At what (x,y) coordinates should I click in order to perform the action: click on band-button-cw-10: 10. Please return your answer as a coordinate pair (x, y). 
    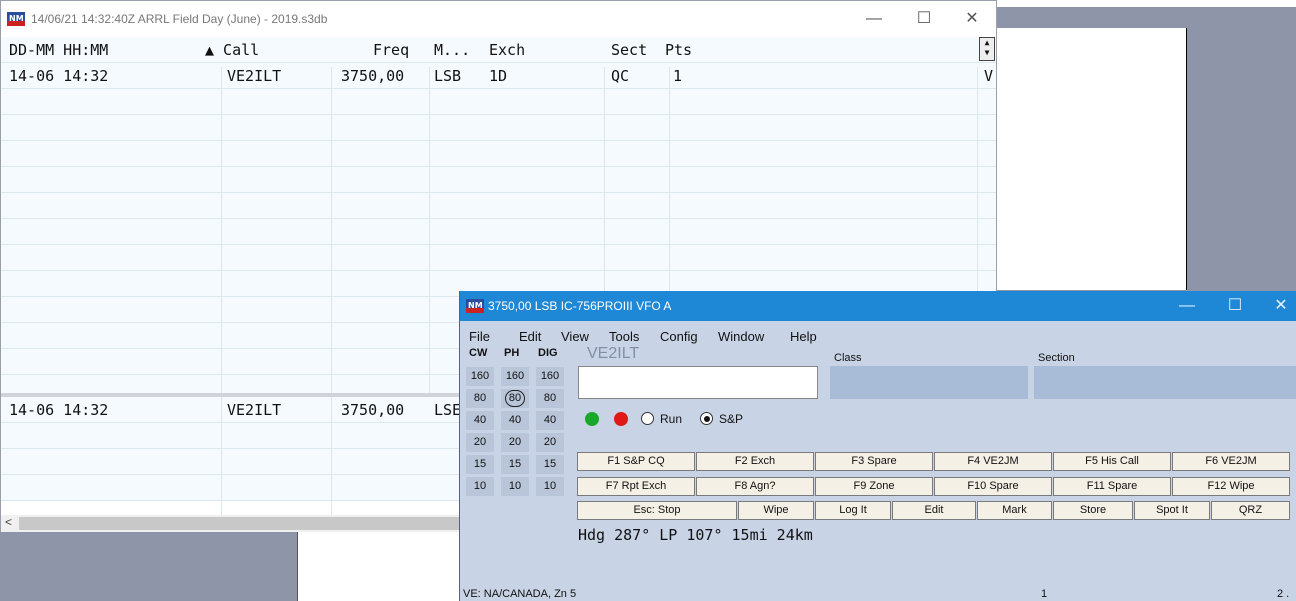
    Looking at the image, I should click on (480, 486).